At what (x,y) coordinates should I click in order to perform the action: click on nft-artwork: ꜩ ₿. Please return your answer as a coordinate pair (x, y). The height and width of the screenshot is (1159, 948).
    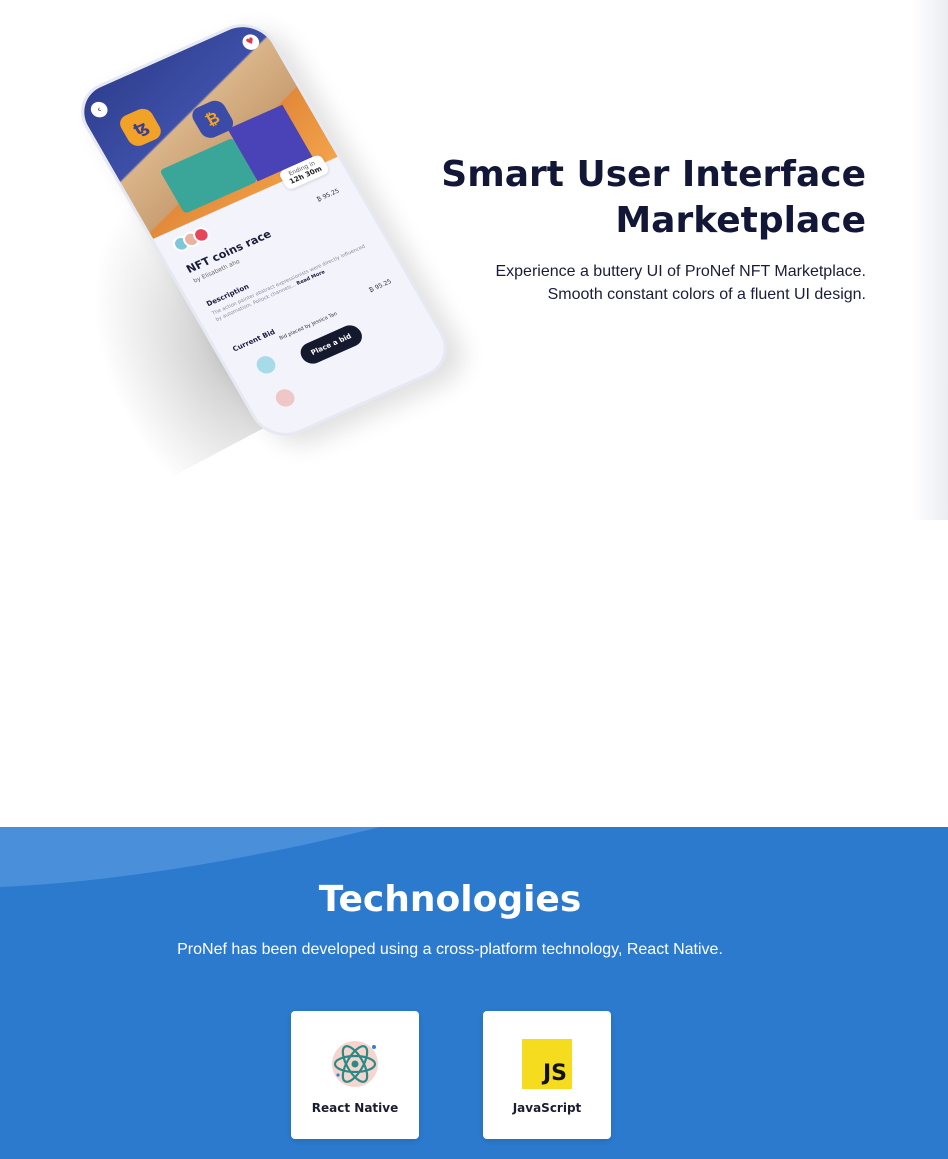
    Looking at the image, I should click on (205, 128).